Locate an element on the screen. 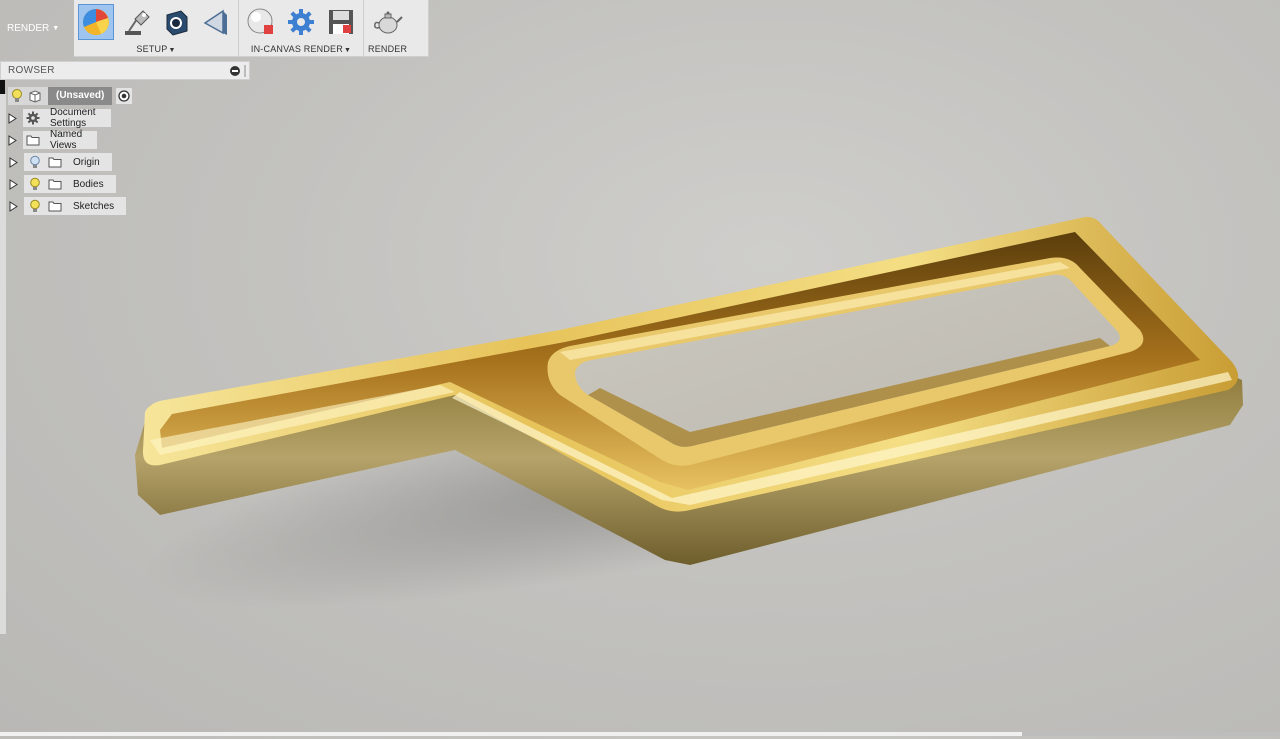  capture-image-button is located at coordinates (341, 22).